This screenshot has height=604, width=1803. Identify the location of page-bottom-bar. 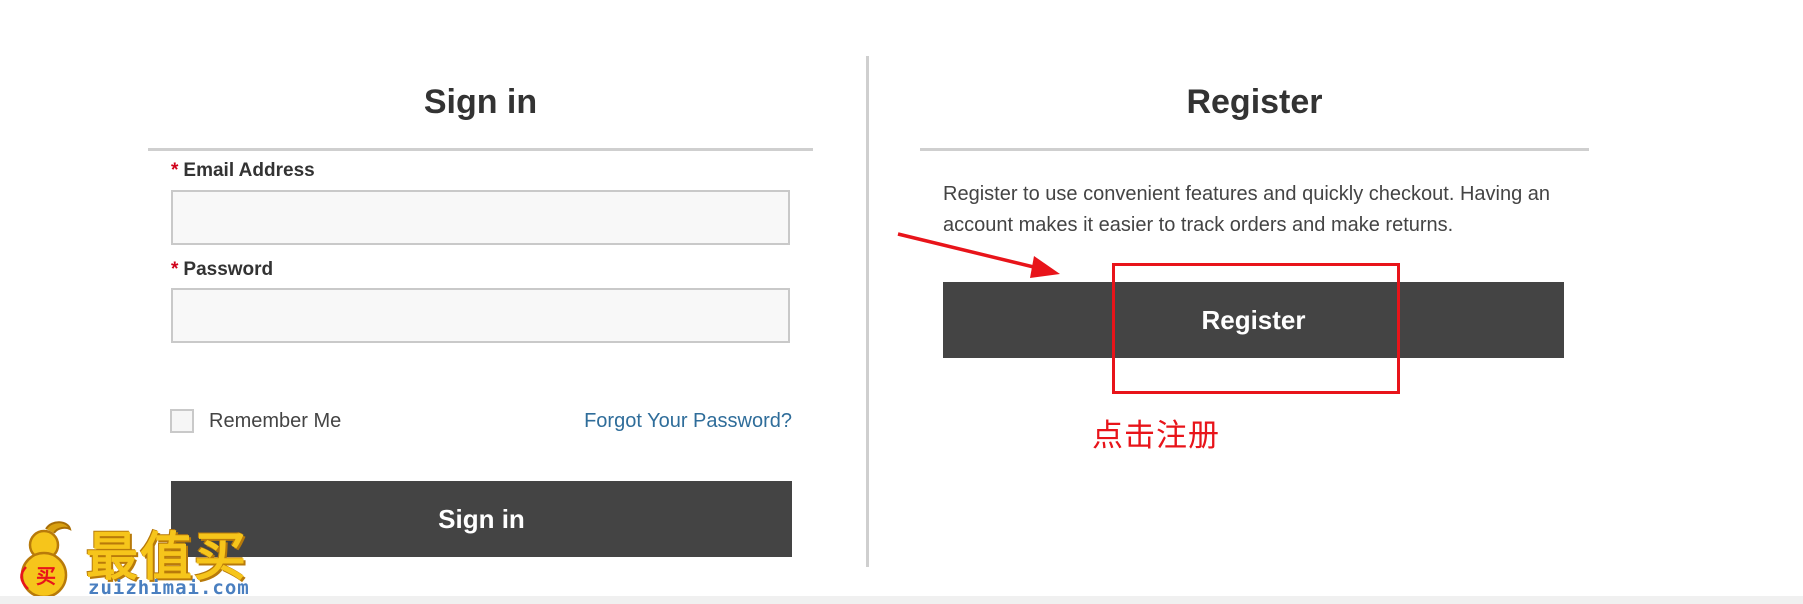
(901, 600).